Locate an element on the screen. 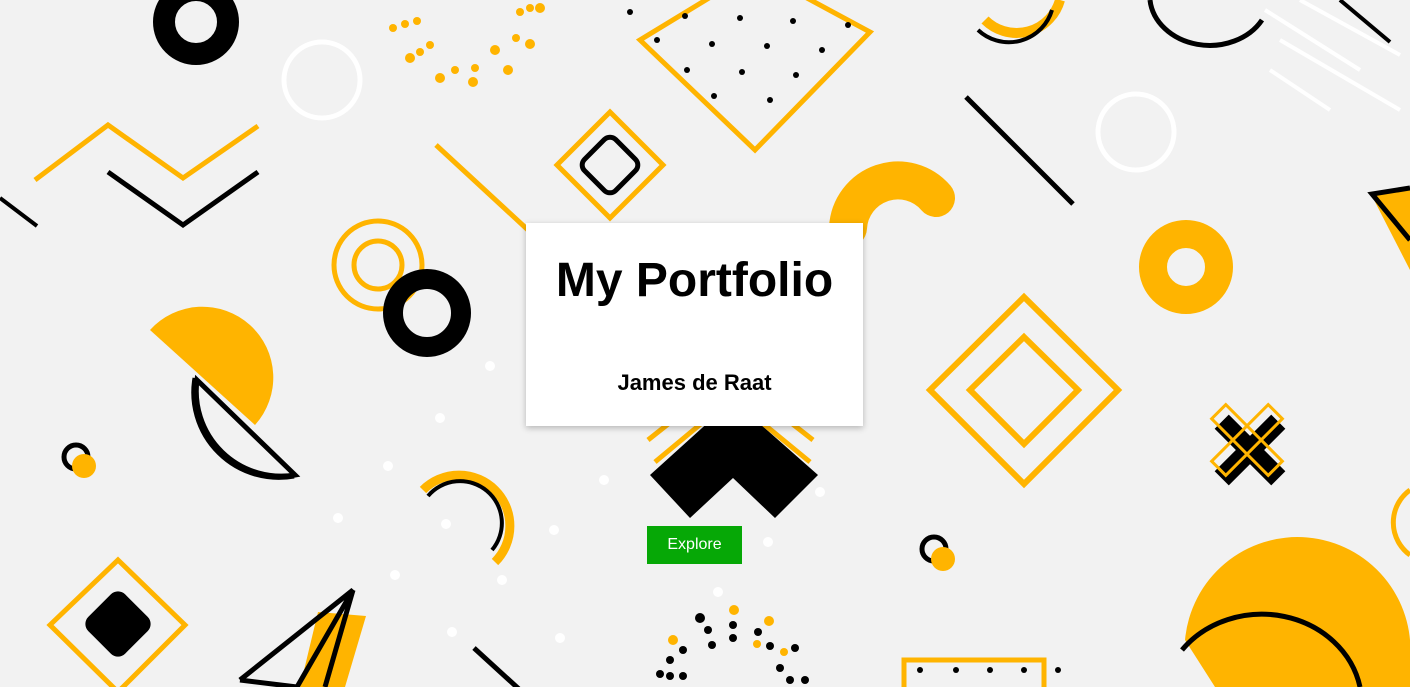  author-name: James de Raat is located at coordinates (694, 382).